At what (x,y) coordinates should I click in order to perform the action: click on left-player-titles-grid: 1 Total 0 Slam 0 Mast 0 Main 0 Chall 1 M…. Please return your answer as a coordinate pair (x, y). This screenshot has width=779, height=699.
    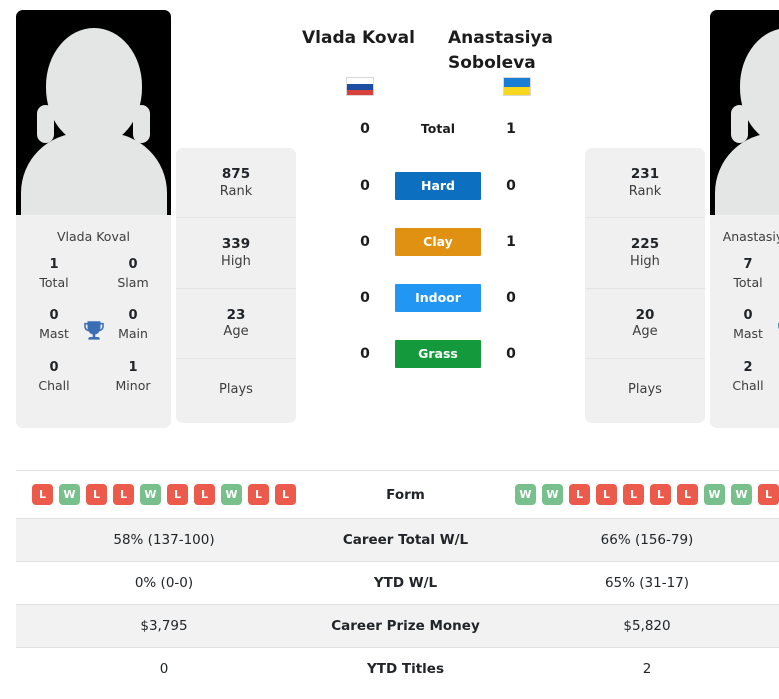
    Looking at the image, I should click on (93, 342).